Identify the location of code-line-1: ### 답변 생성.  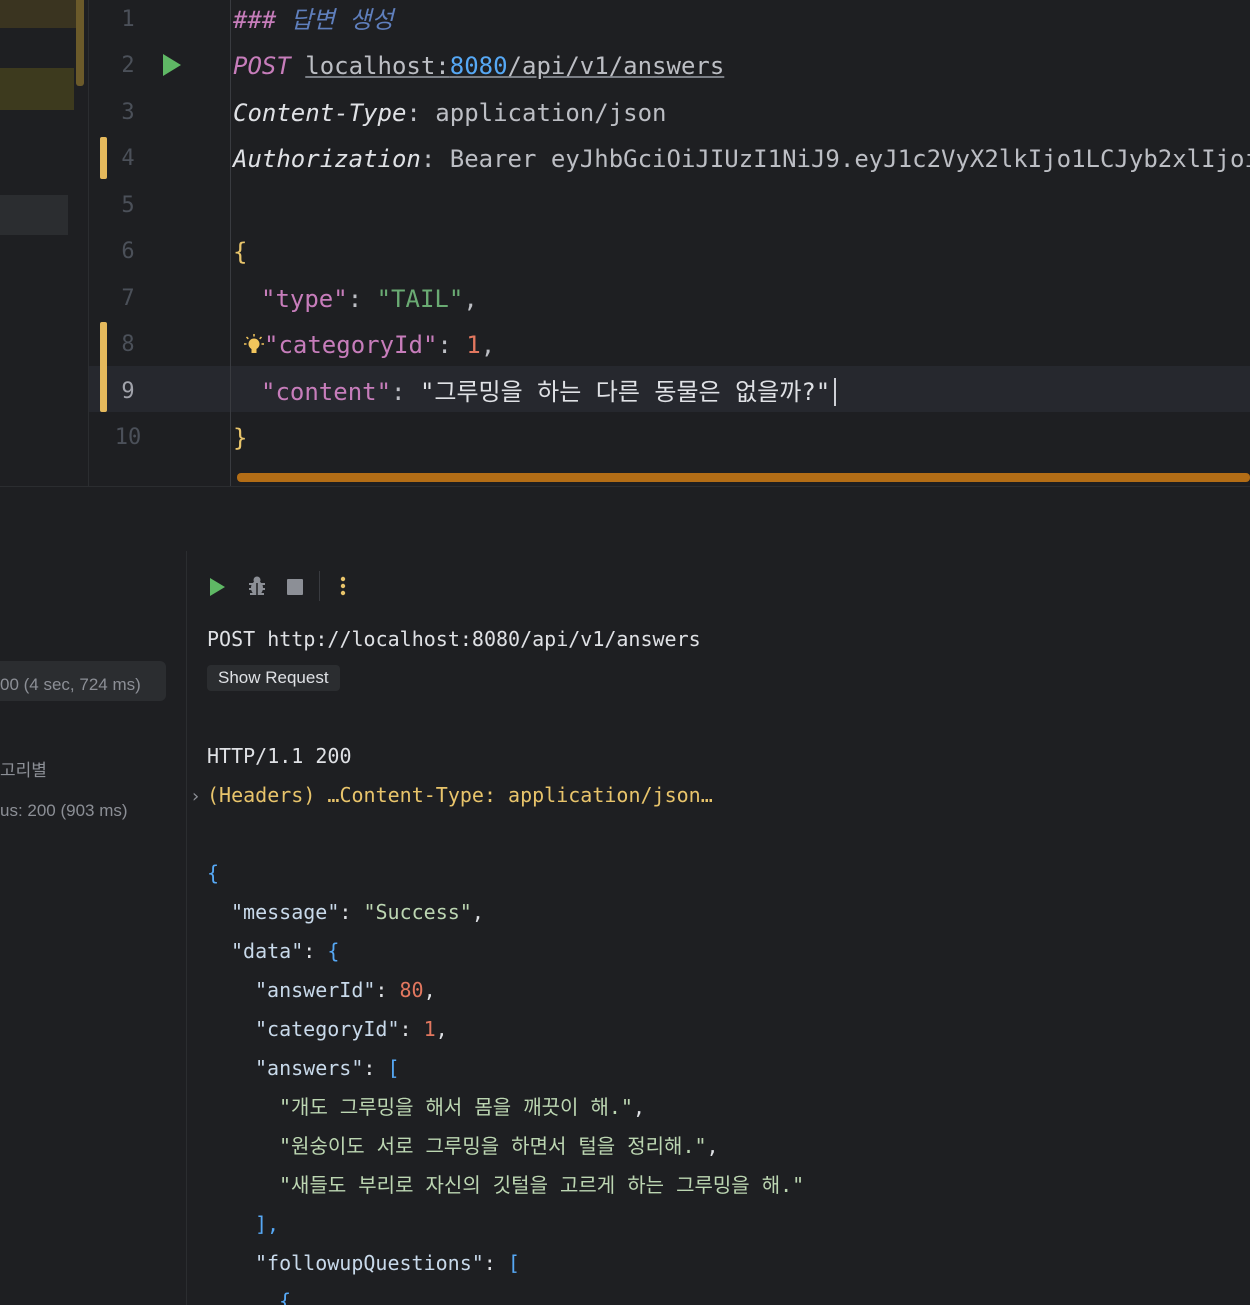
(313, 20).